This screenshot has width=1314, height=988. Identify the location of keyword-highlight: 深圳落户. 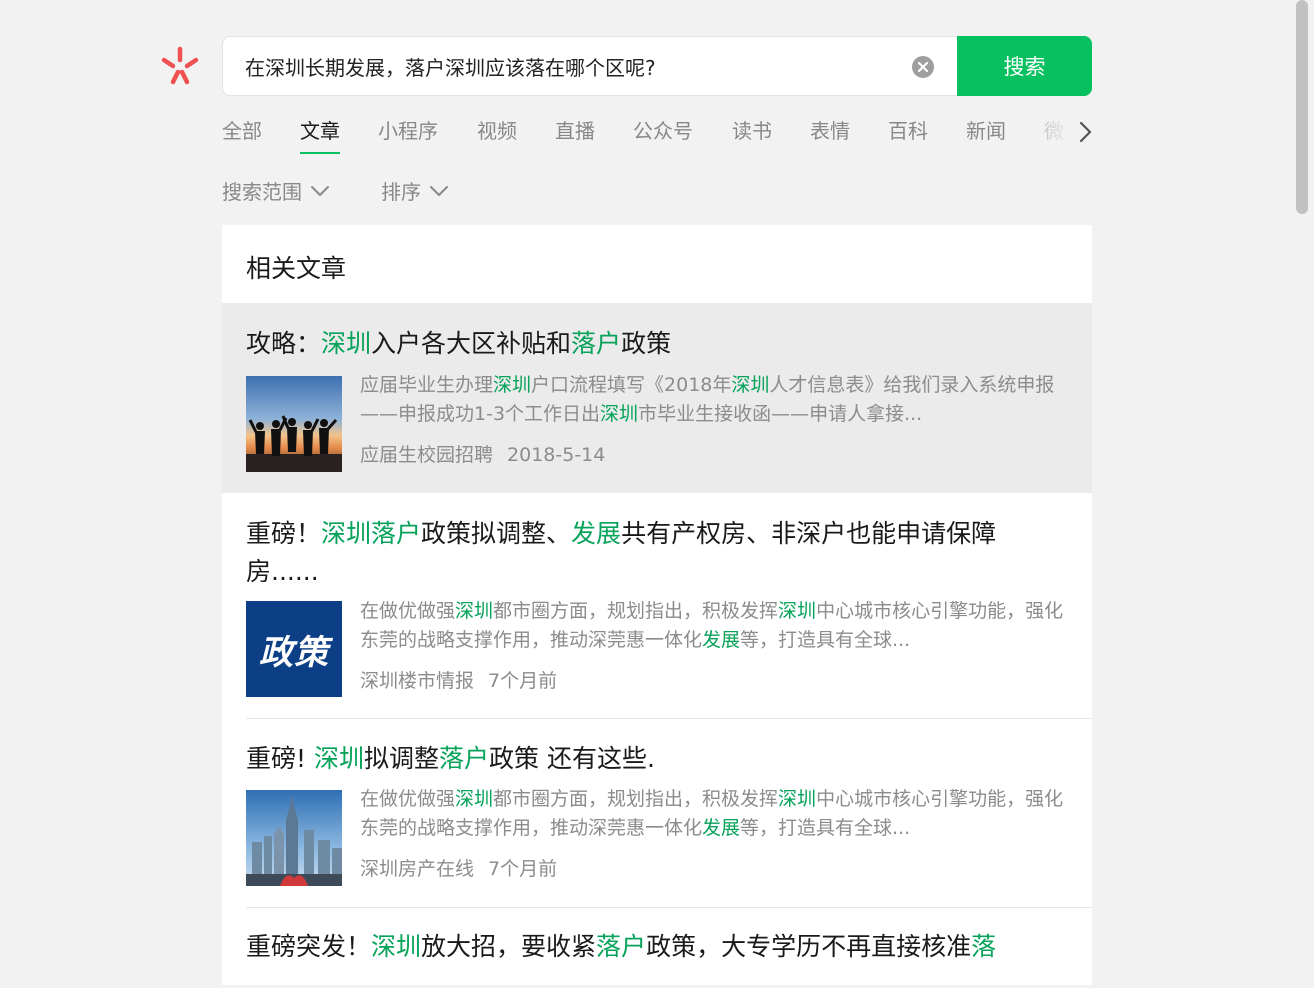
(371, 533).